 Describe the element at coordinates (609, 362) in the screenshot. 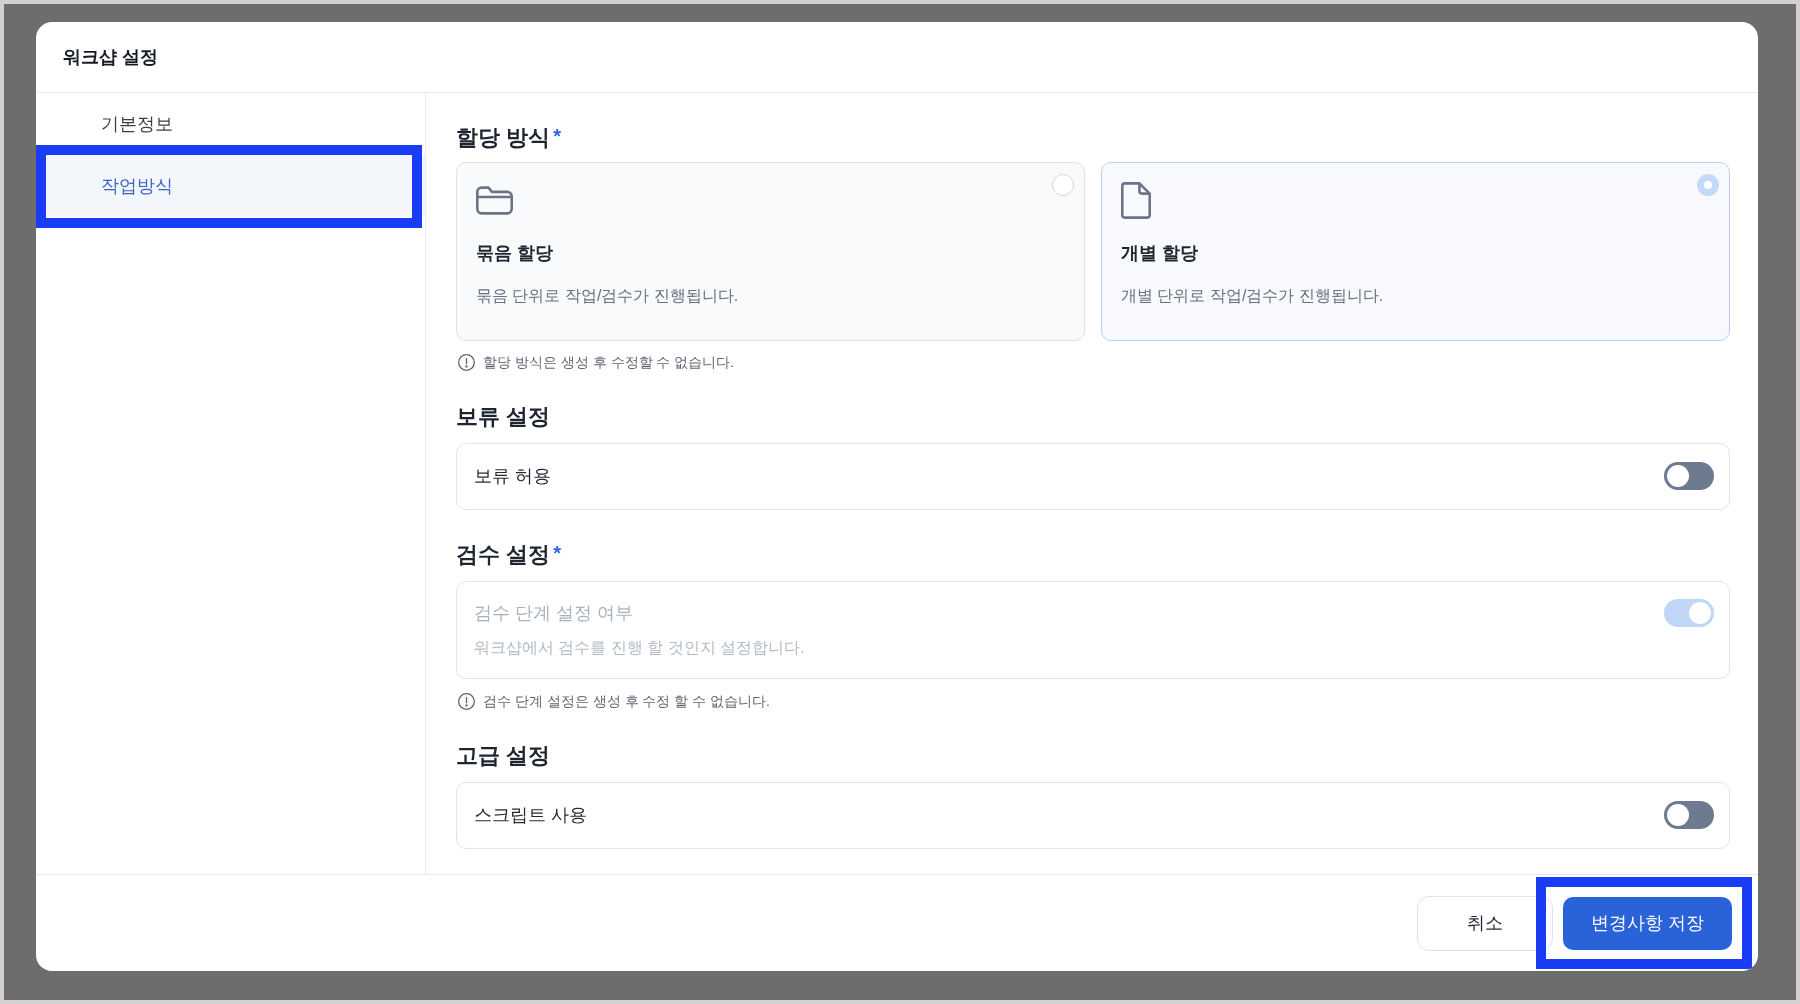

I see `helper-text: 할당 방식은 생성 후 수정할 수 없습니다.` at that location.